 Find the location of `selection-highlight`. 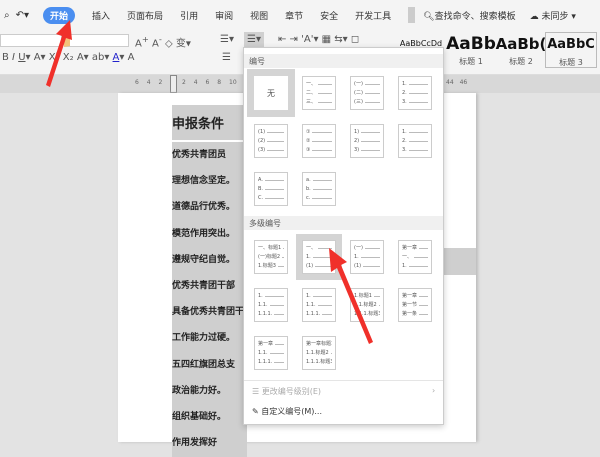

selection-highlight is located at coordinates (460, 261).